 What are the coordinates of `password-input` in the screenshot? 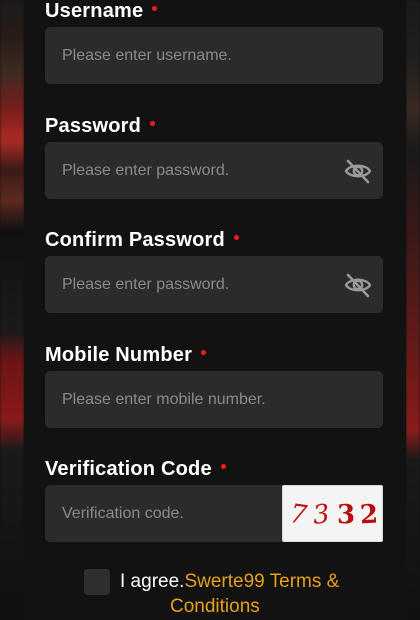 It's located at (214, 170).